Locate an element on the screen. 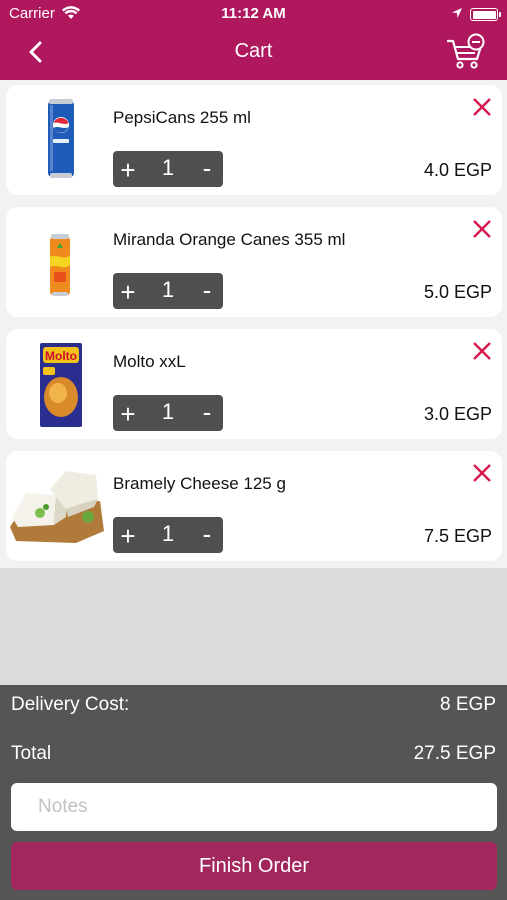  cart-remove-icon is located at coordinates (466, 51).